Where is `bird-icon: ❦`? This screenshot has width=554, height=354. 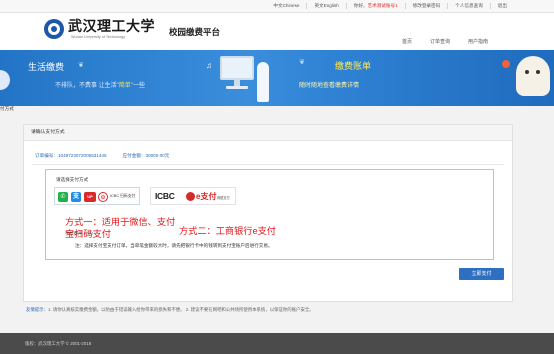 bird-icon: ❦ is located at coordinates (81, 65).